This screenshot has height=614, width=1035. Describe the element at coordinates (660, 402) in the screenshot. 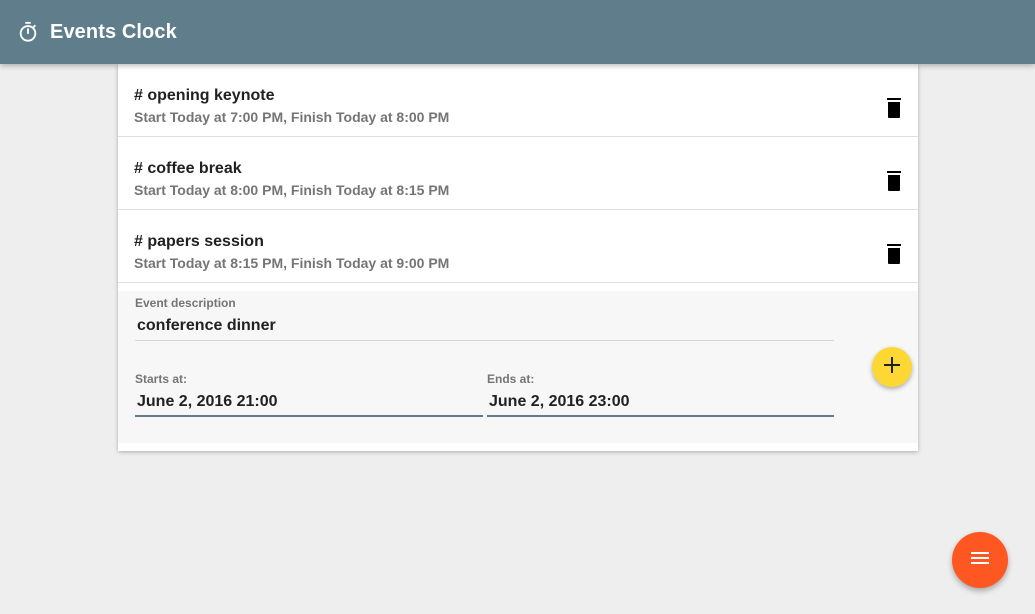

I see `ends-at-input` at that location.